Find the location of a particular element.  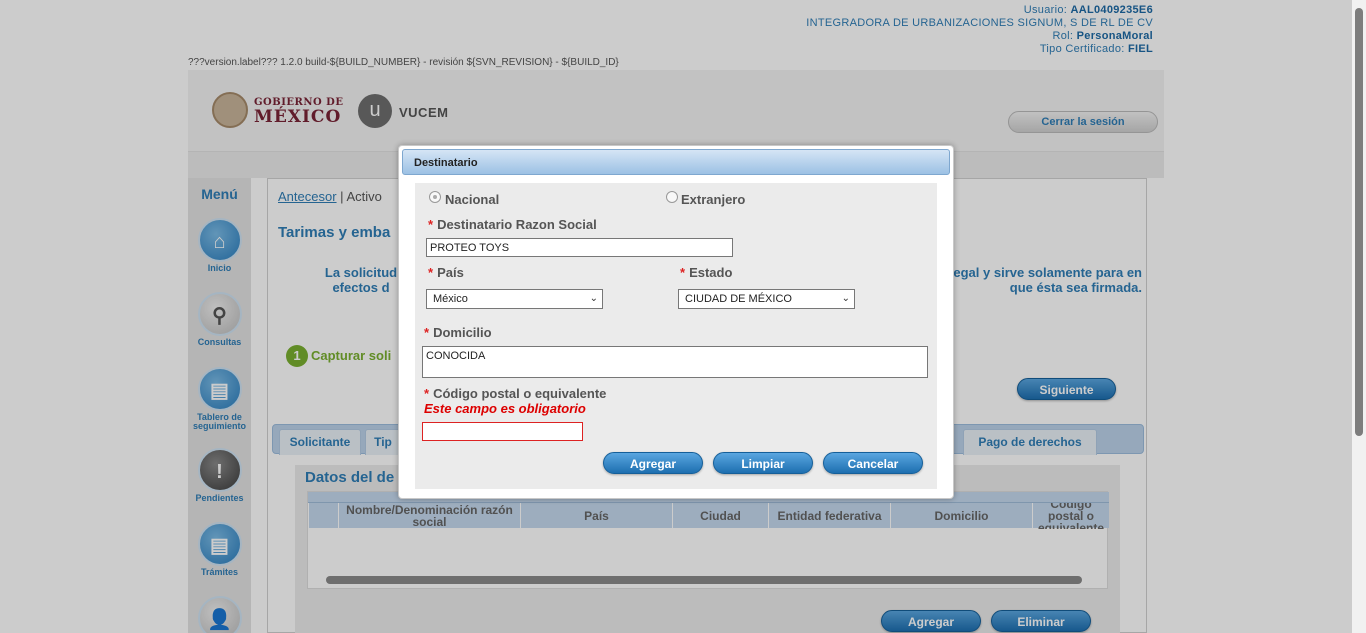

estado-text: Estado is located at coordinates (711, 272).